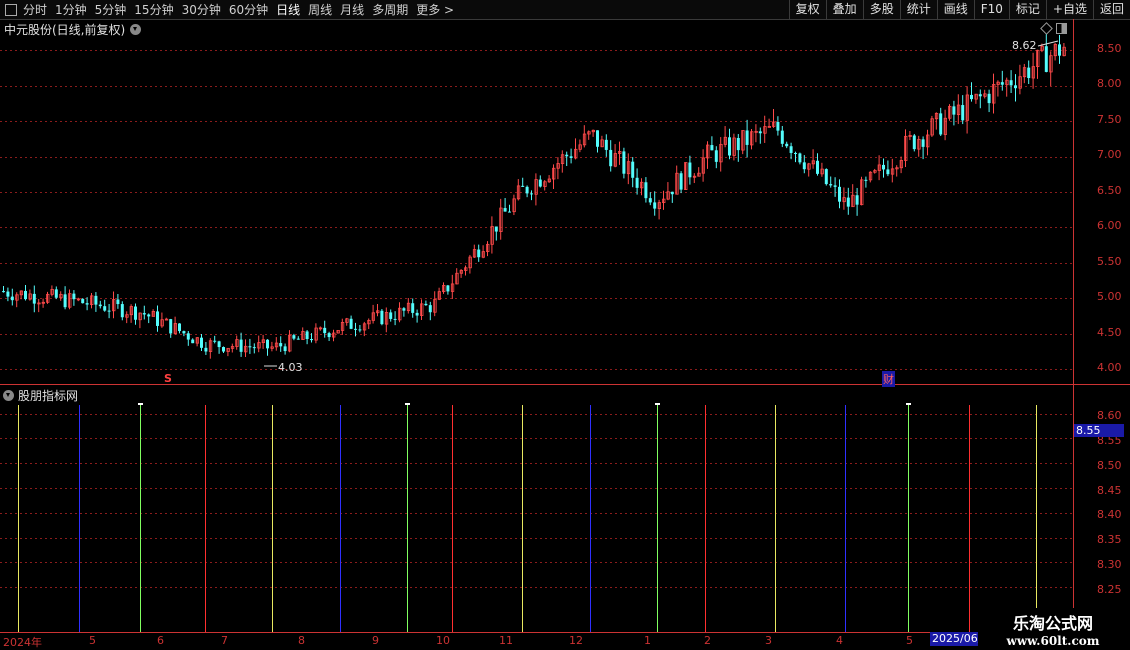  Describe the element at coordinates (908, 404) in the screenshot. I see `indicator-tick-mark` at that location.